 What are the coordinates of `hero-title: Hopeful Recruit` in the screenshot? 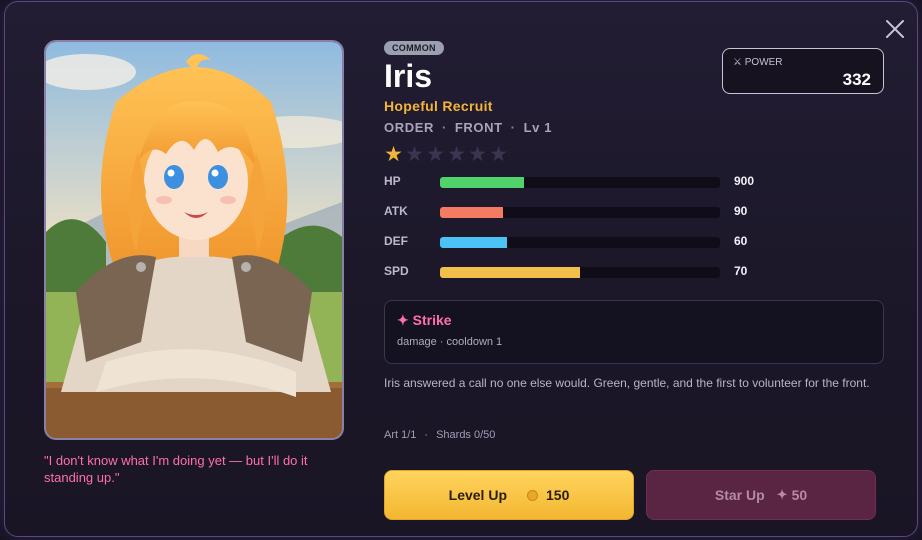 It's located at (438, 106).